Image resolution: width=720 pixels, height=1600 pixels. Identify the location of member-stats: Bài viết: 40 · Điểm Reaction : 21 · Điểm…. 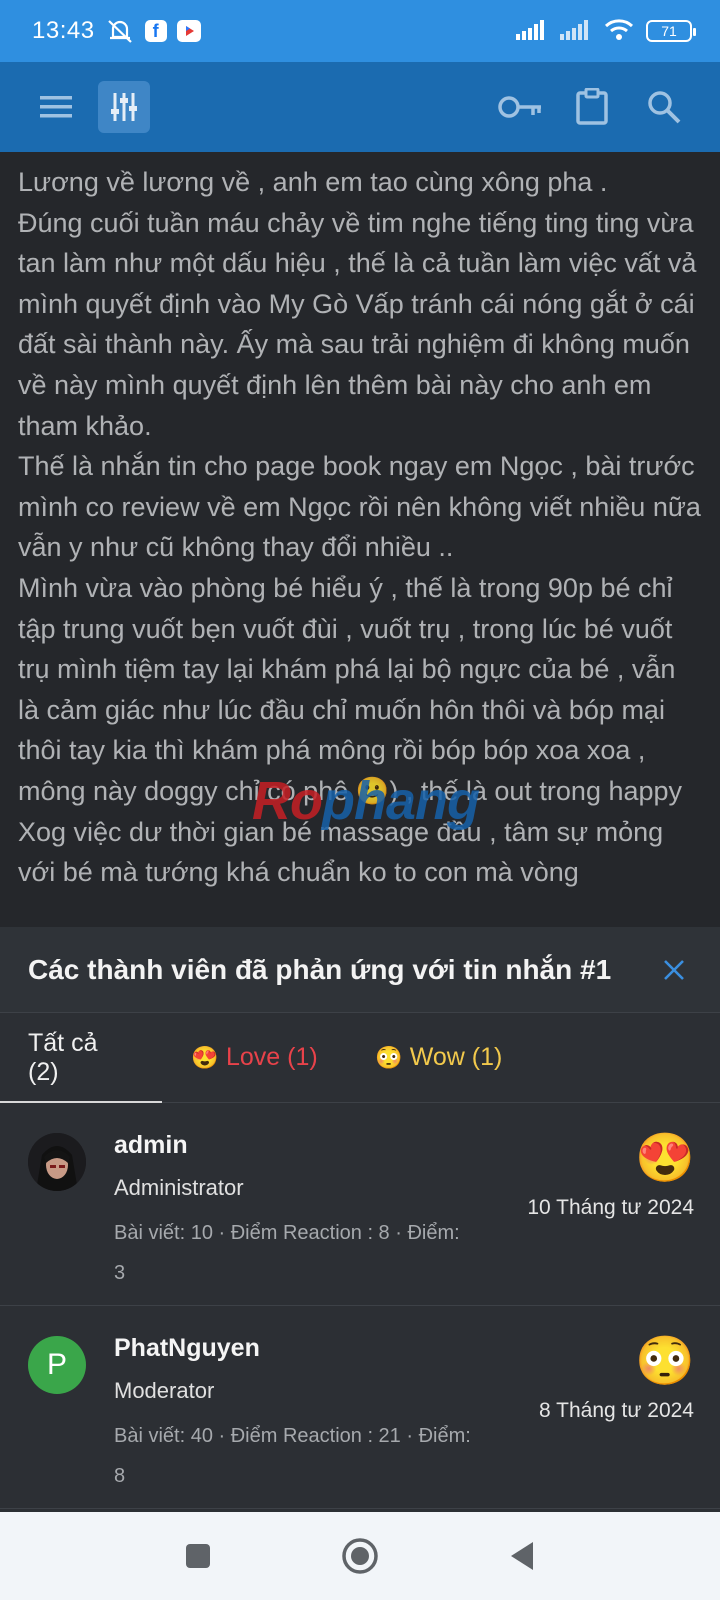
(292, 1456).